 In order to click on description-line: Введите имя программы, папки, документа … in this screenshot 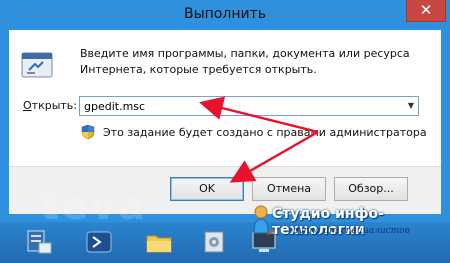, I will do `click(245, 53)`.